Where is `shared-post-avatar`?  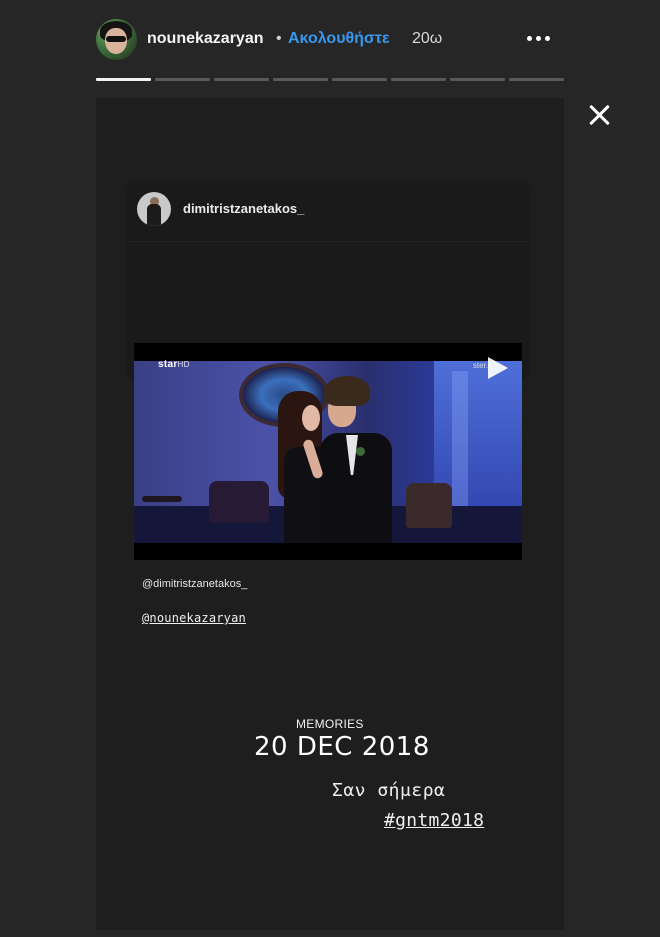
shared-post-avatar is located at coordinates (154, 209).